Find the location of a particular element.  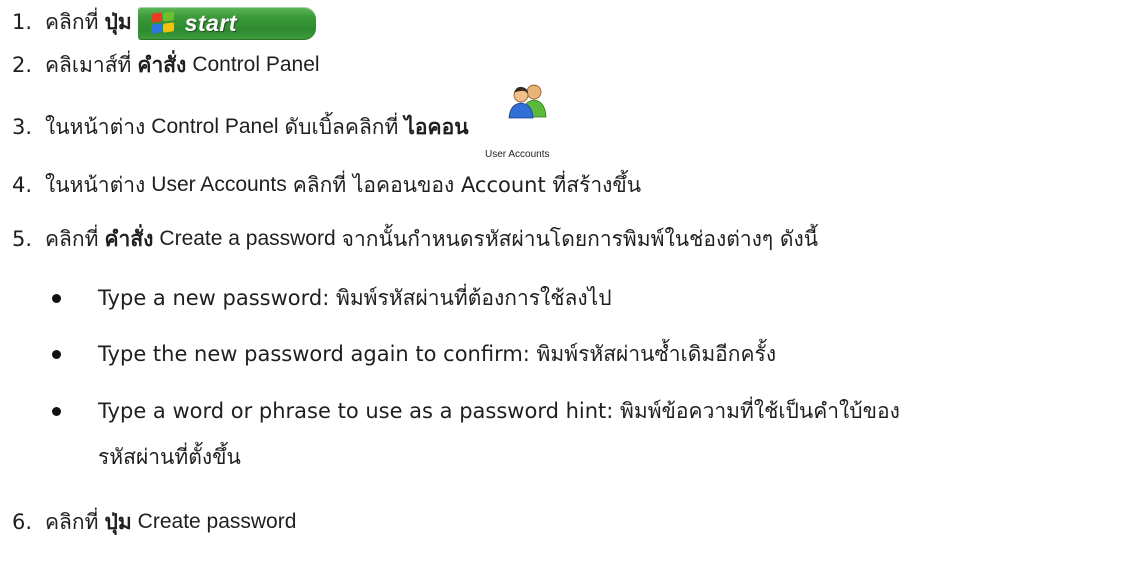

start-button: start is located at coordinates (226, 23).